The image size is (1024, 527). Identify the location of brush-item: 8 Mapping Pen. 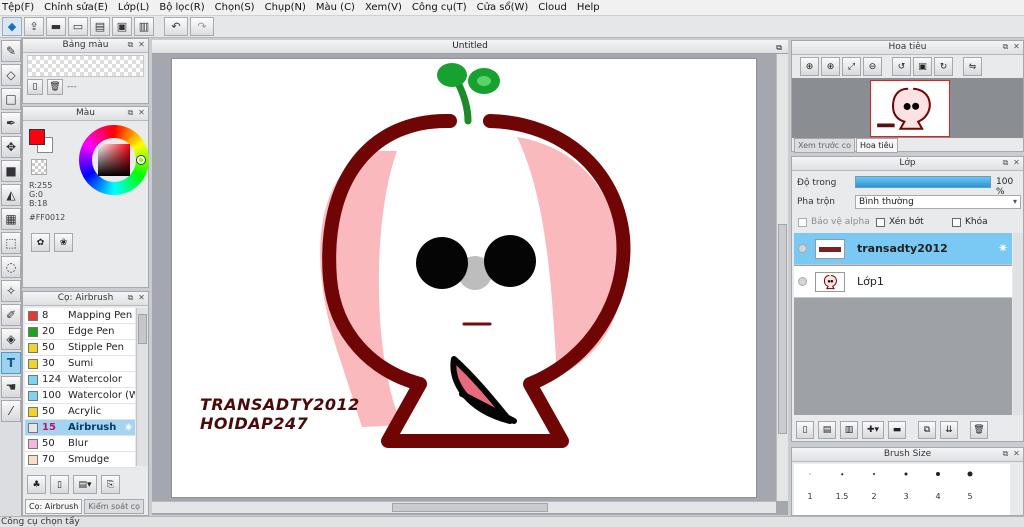
(80, 316).